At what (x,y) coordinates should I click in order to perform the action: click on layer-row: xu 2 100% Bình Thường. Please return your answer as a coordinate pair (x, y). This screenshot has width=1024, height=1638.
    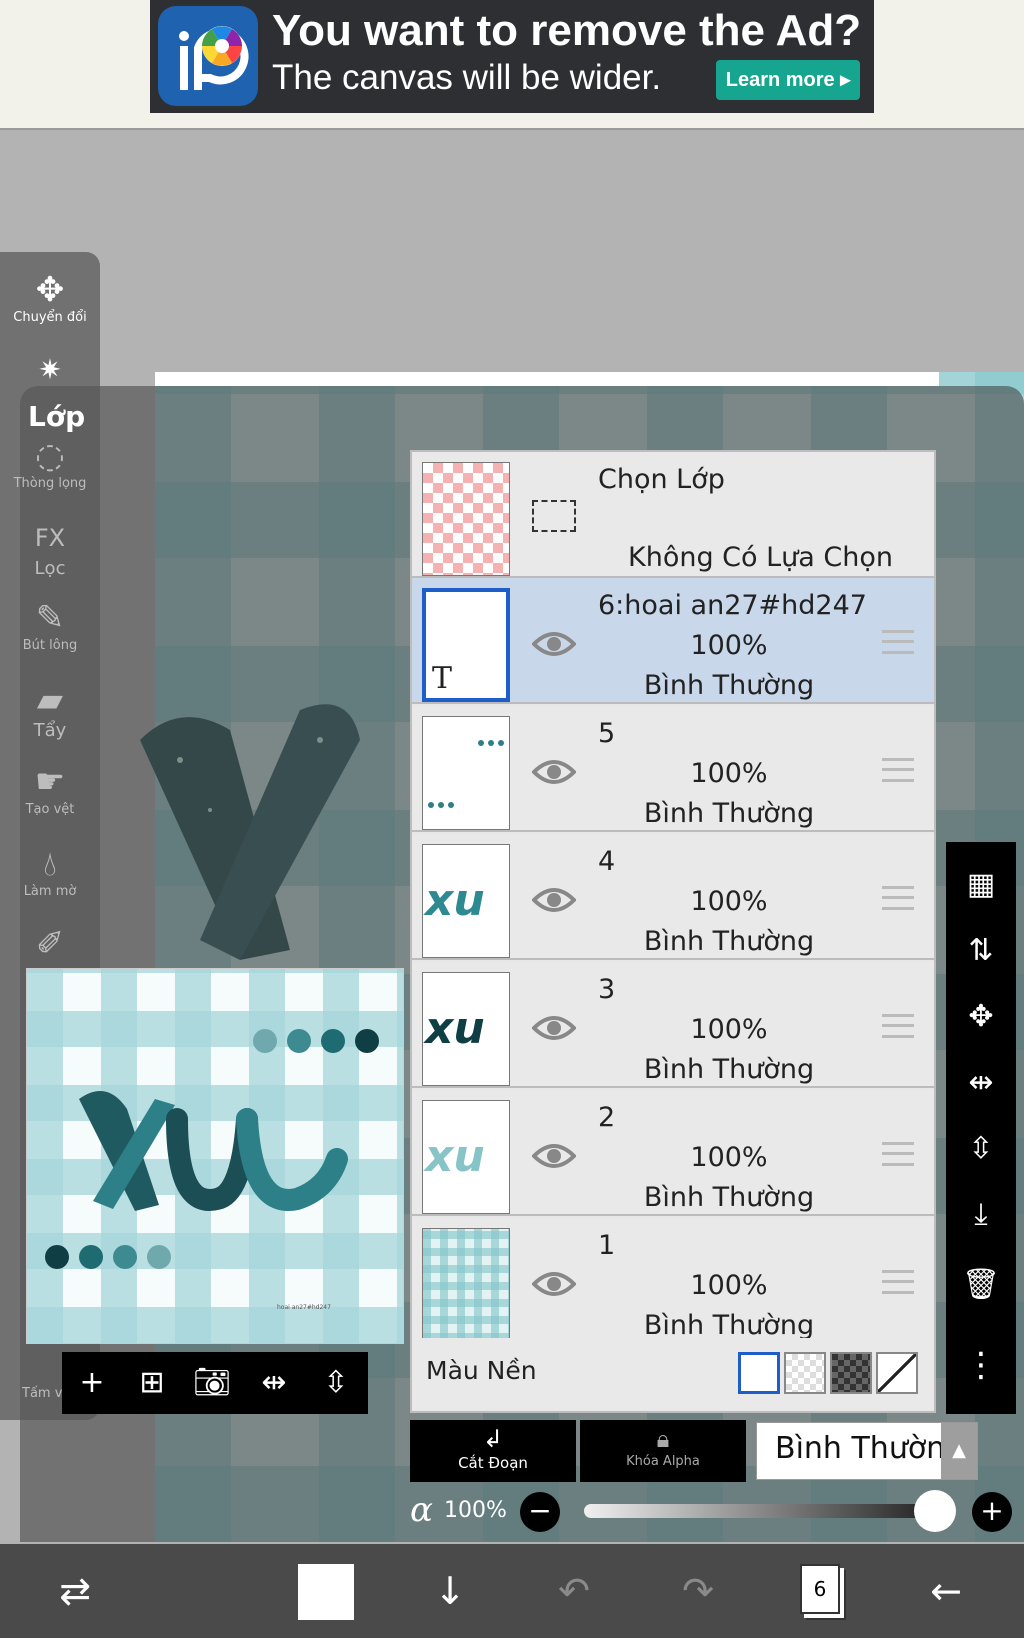
    Looking at the image, I should click on (673, 1153).